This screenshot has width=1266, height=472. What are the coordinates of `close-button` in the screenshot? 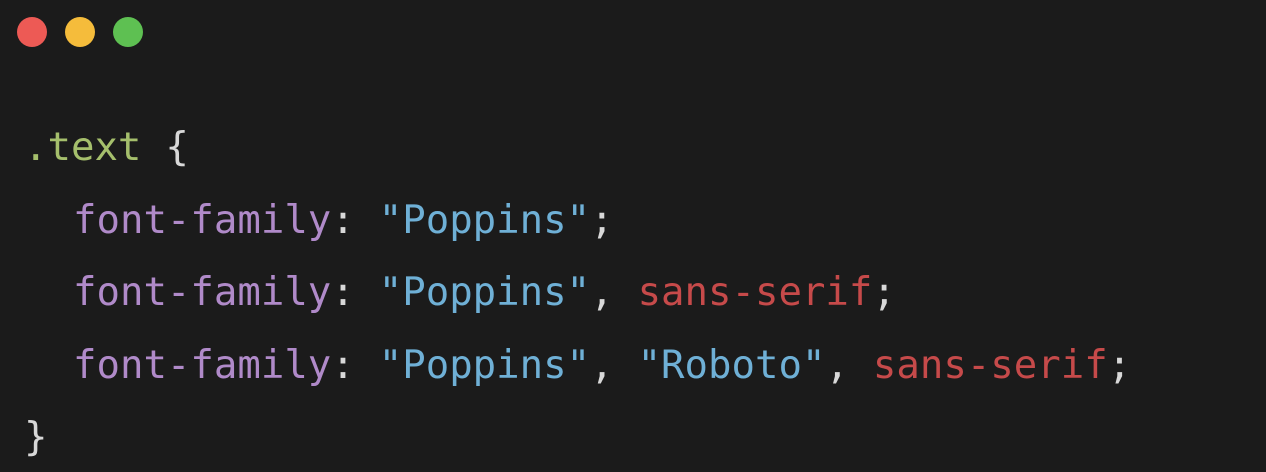 It's located at (32, 32).